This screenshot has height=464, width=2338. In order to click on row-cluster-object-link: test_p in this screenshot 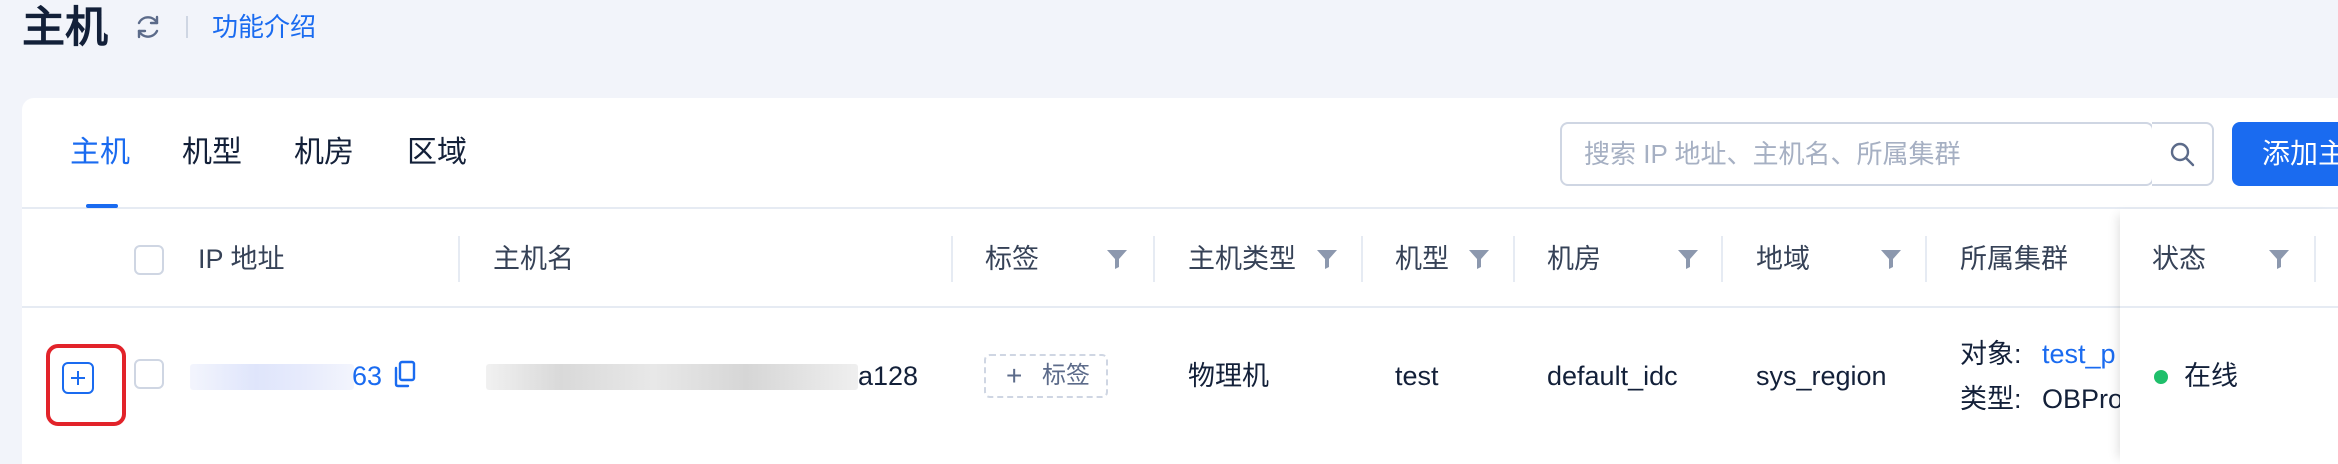, I will do `click(2079, 354)`.